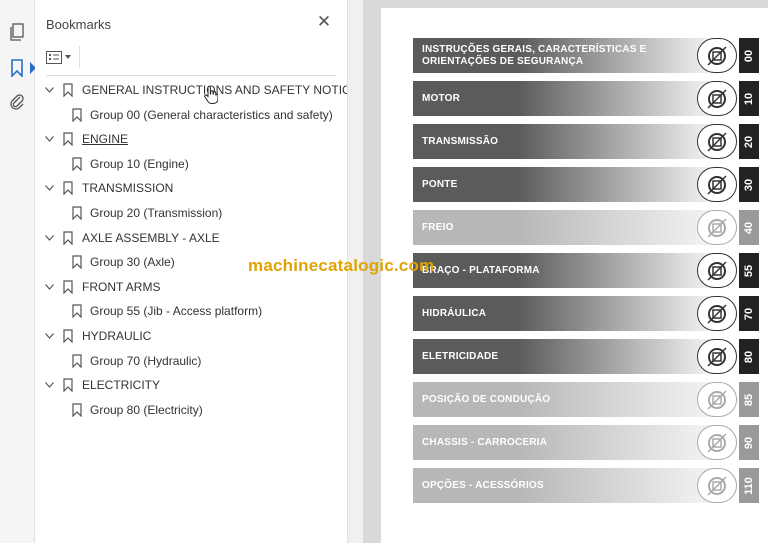 Image resolution: width=768 pixels, height=543 pixels. I want to click on panel-divider, so click(191, 75).